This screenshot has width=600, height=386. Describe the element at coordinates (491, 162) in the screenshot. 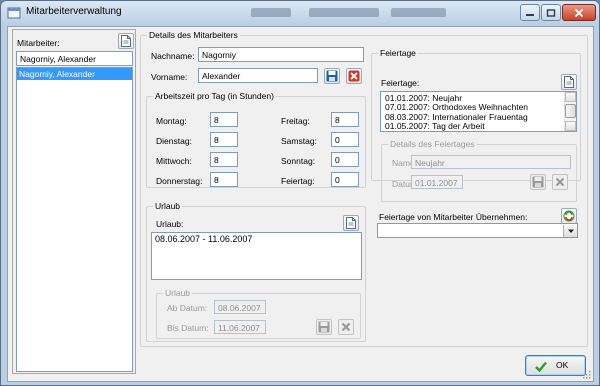

I see `holiday-name-input: Neujahr` at that location.